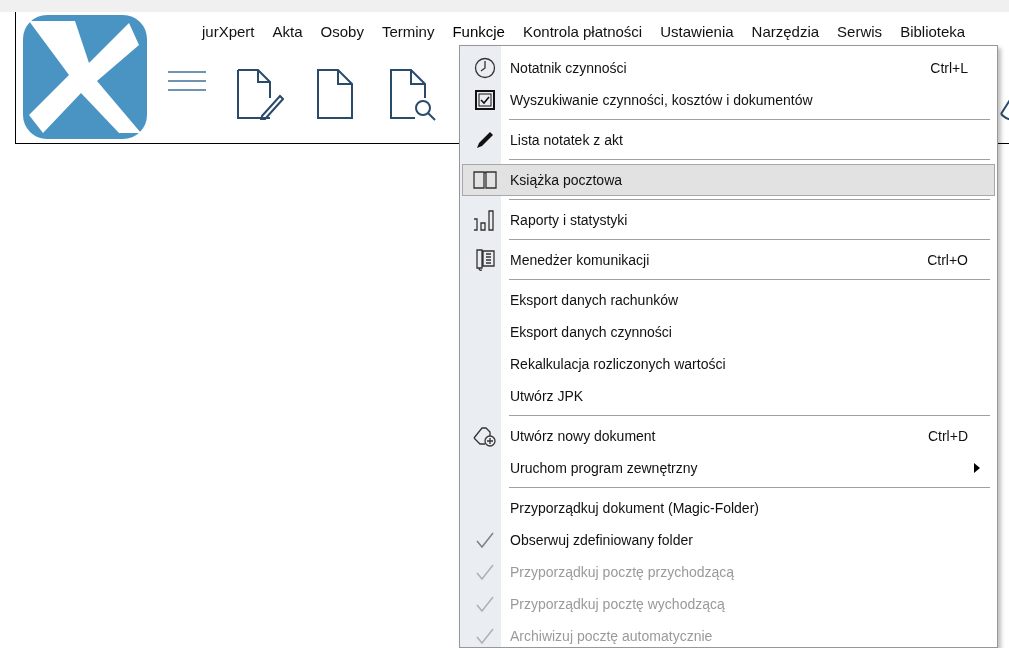 This screenshot has width=1009, height=648. I want to click on menu-bar-item: Kontrola płatności, so click(582, 32).